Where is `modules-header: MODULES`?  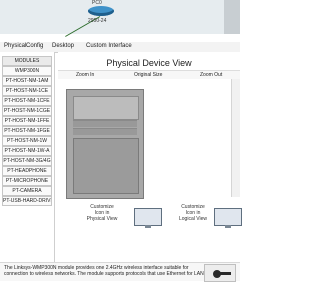 modules-header: MODULES is located at coordinates (27, 61).